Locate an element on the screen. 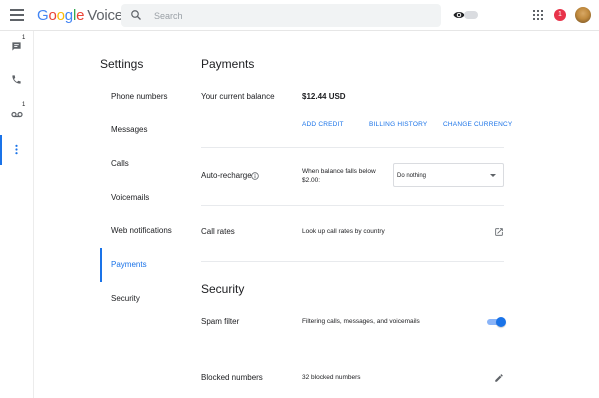 Image resolution: width=599 pixels, height=398 pixels. messages-icon is located at coordinates (16, 46).